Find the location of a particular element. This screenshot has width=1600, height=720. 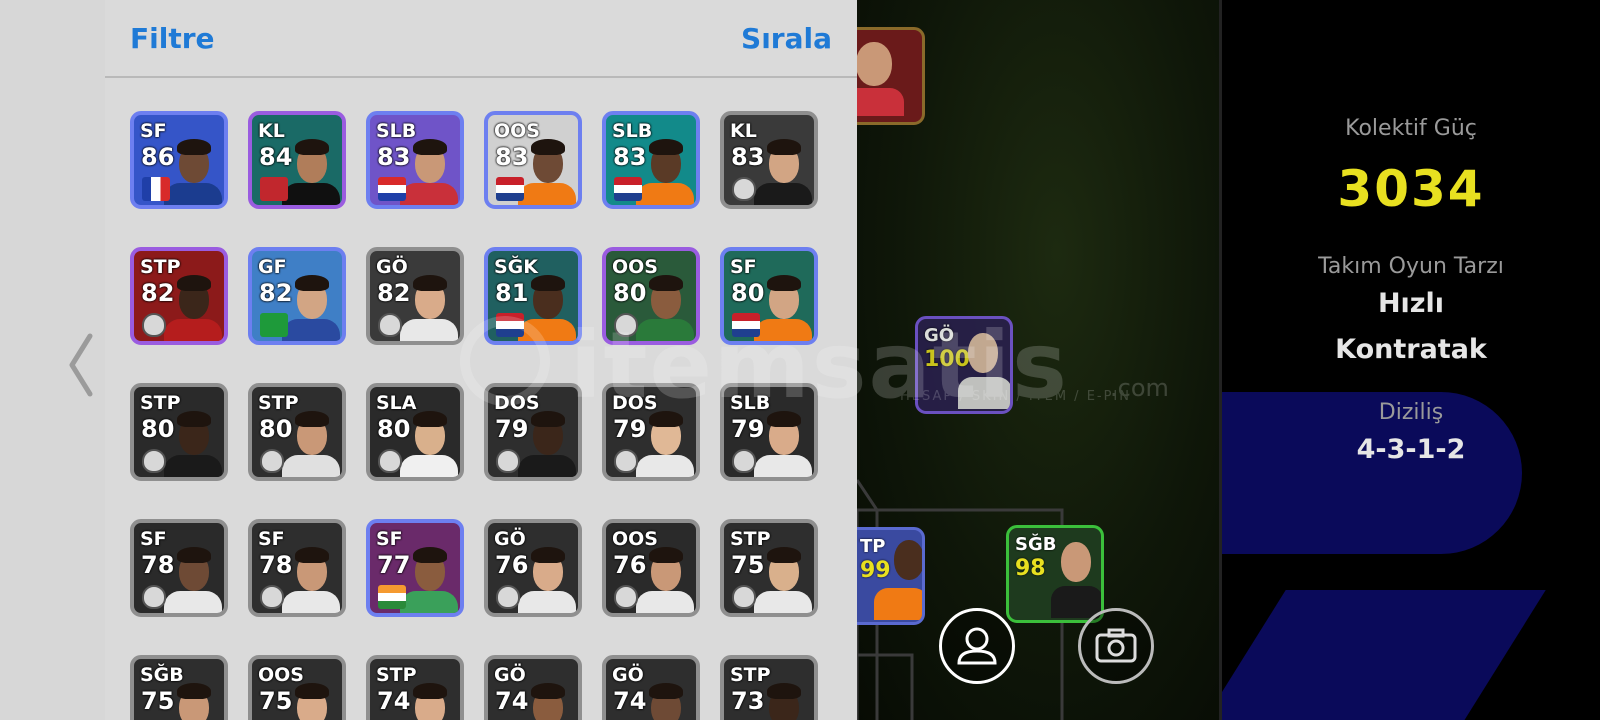

person-icon is located at coordinates (977, 646).